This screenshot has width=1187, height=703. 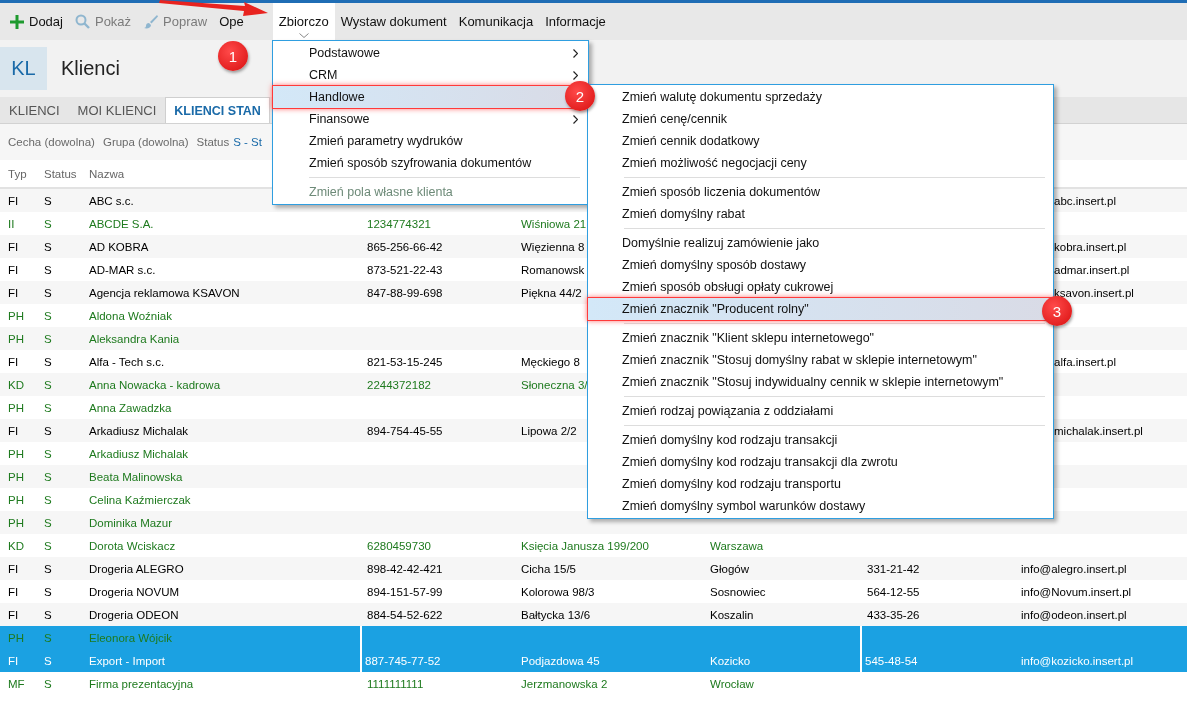 What do you see at coordinates (405, 430) in the screenshot?
I see `table-cell: 894-754-45-55` at bounding box center [405, 430].